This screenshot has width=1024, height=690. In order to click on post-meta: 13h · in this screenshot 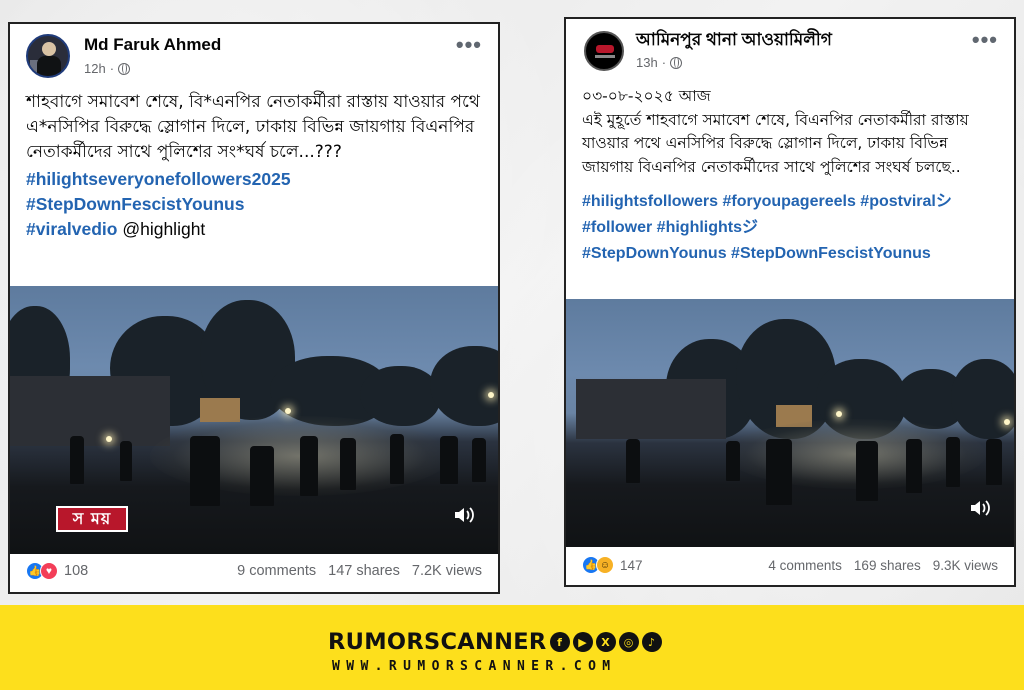, I will do `click(659, 62)`.